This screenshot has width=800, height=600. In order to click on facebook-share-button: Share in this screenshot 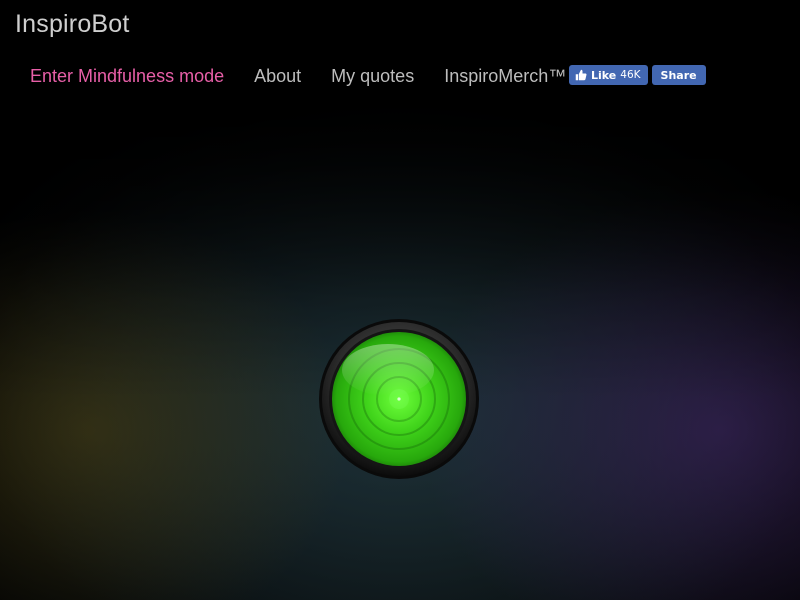, I will do `click(678, 75)`.